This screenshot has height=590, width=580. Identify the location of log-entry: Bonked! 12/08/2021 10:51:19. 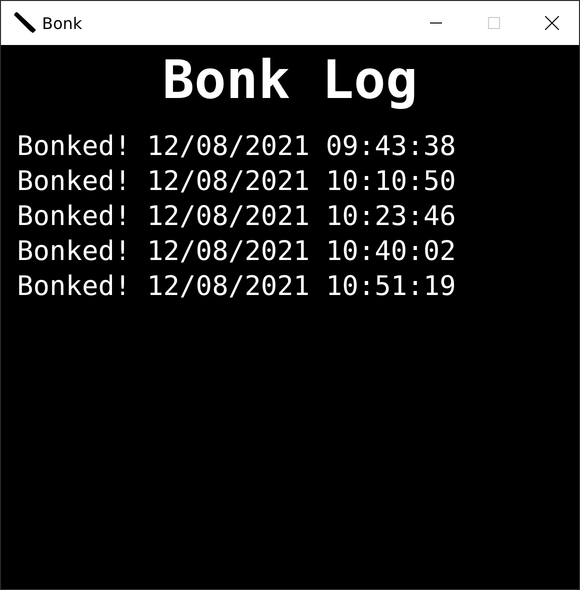
(237, 287).